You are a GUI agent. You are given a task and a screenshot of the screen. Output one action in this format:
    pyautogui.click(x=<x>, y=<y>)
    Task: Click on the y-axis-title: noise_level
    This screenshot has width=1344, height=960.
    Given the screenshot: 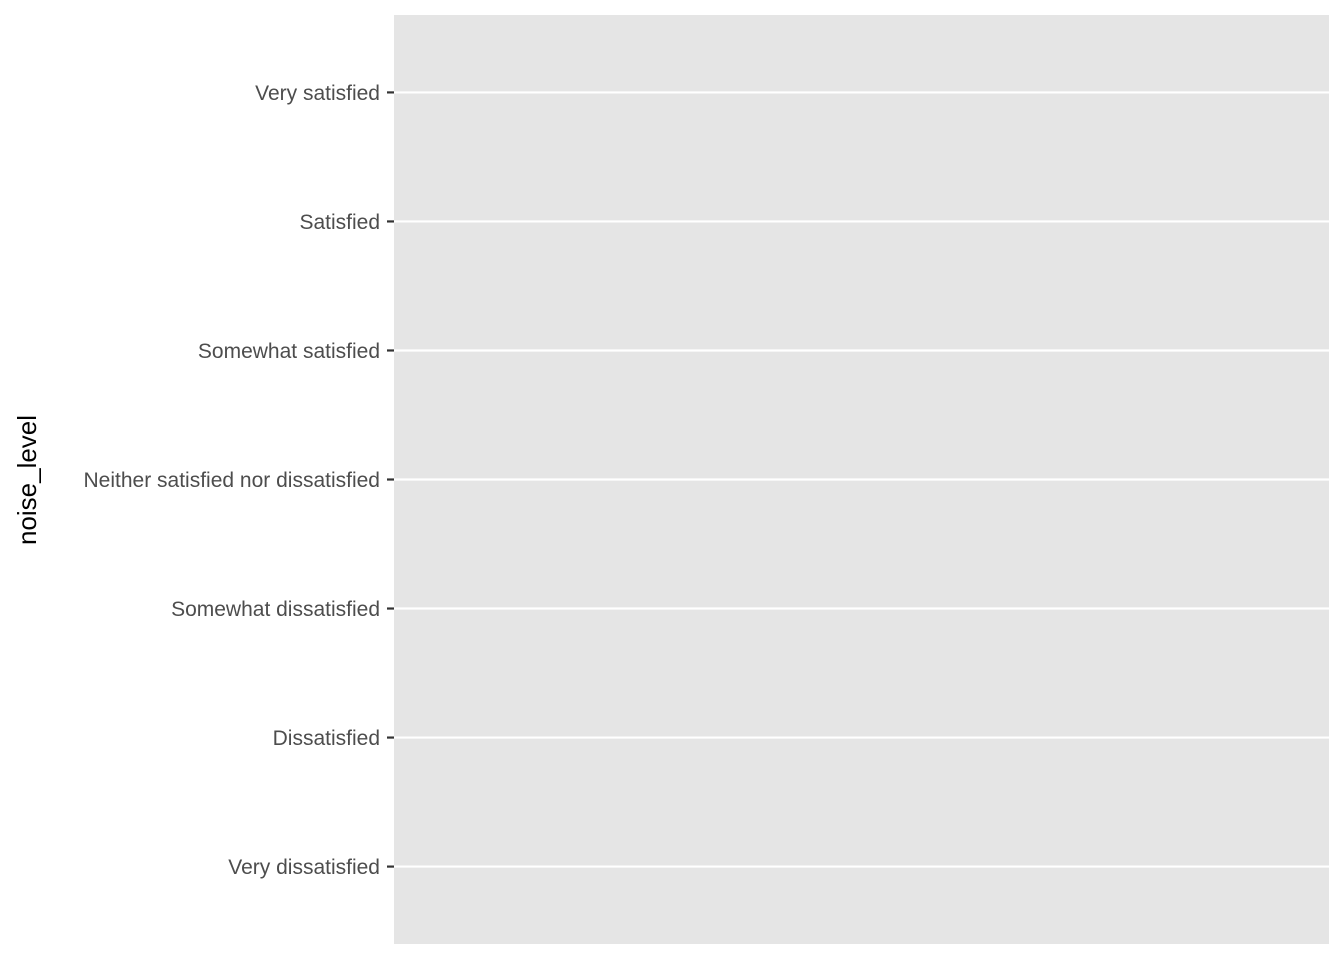 What is the action you would take?
    pyautogui.click(x=27, y=480)
    